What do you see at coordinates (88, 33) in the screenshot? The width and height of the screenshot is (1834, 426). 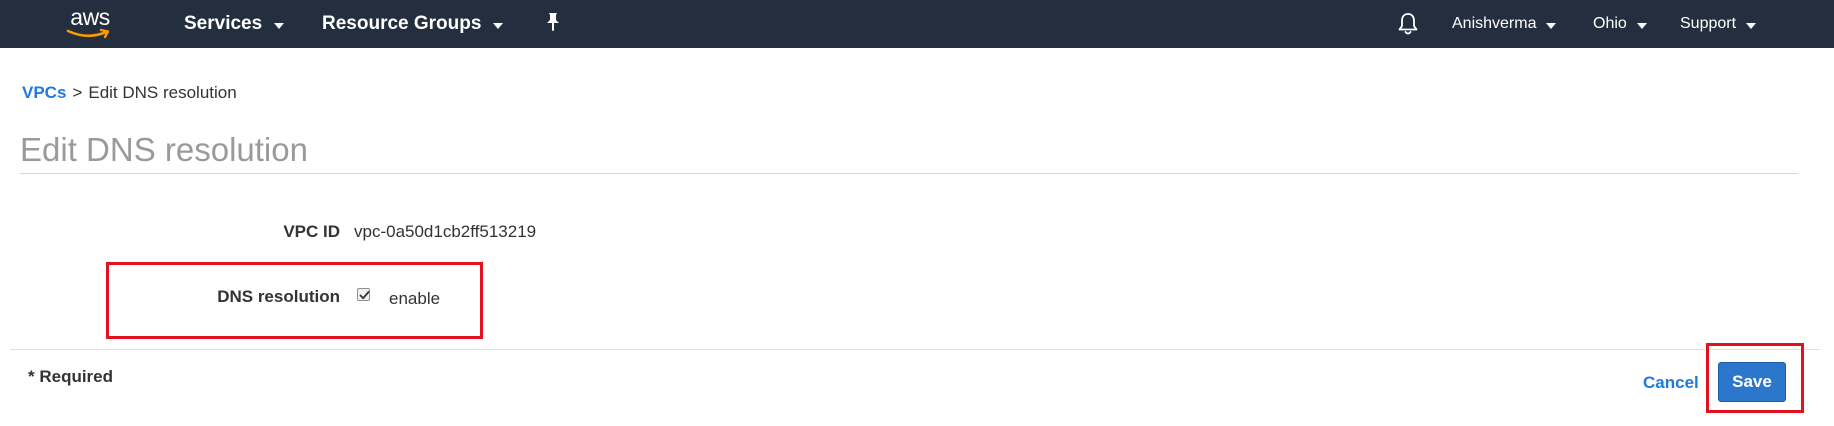 I see `aws-smile-icon` at bounding box center [88, 33].